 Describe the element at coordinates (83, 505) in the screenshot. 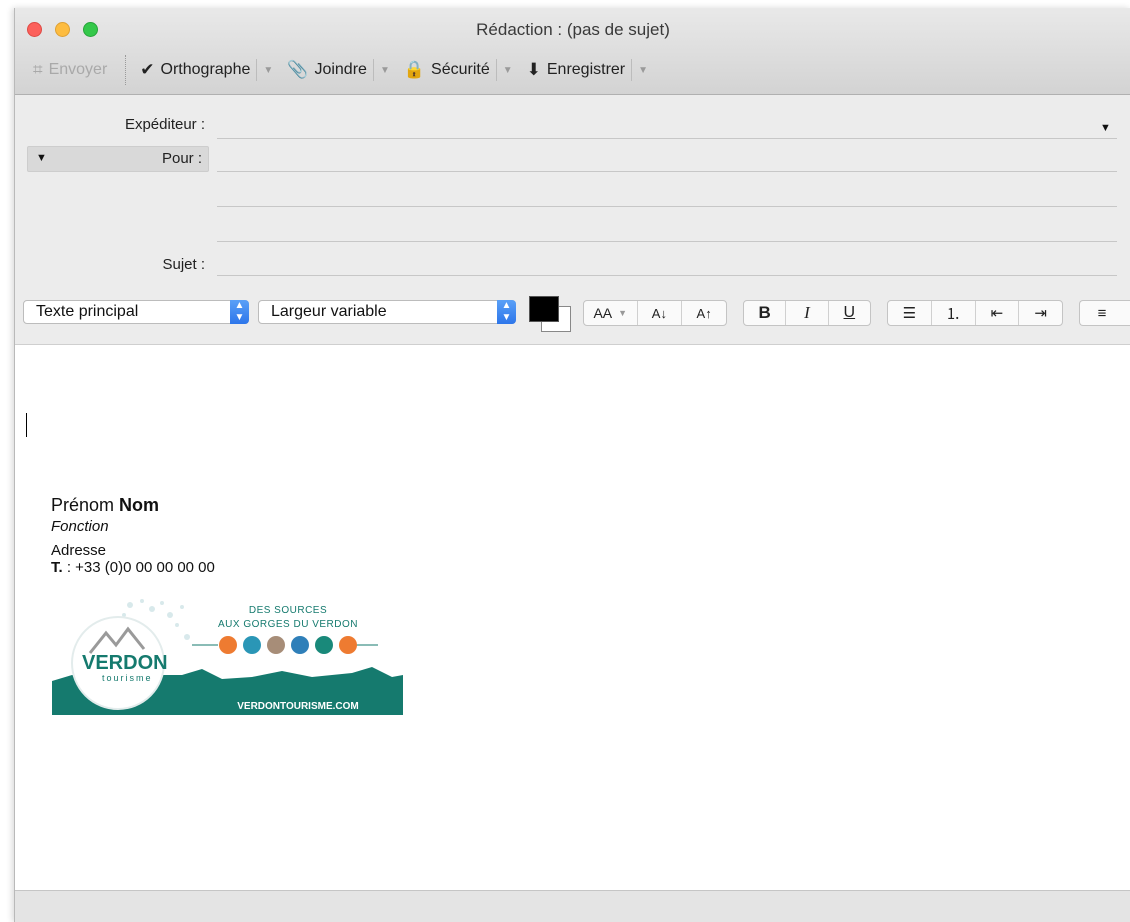

I see `signature-first-name: Prénom` at that location.